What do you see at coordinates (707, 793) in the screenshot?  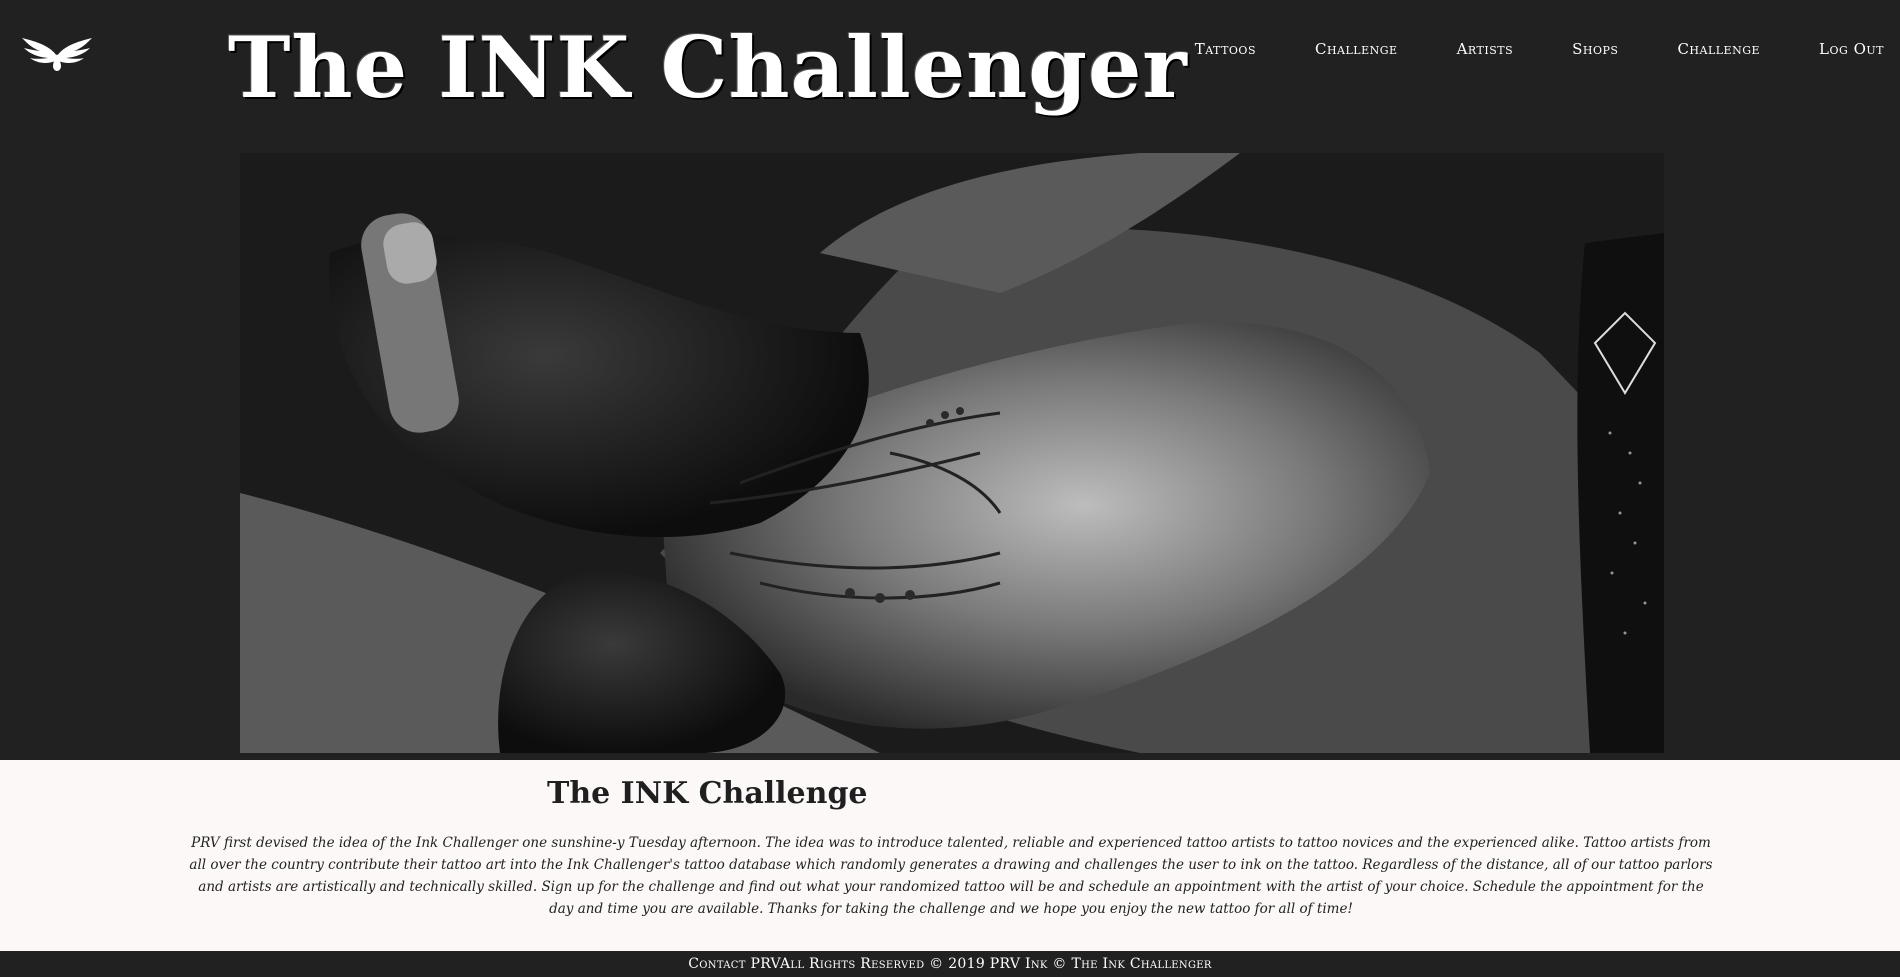 I see `section-heading: The INK Challenge` at bounding box center [707, 793].